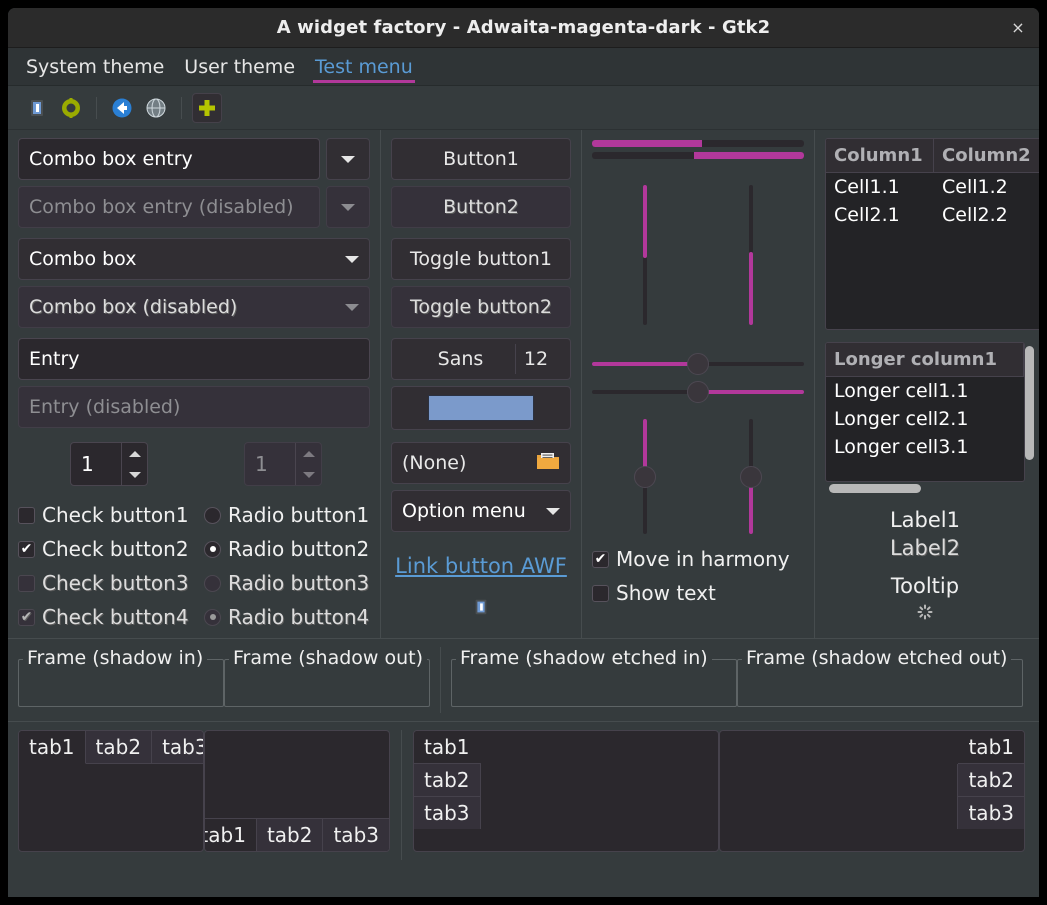 This screenshot has width=1047, height=905. I want to click on check-button-2-label: Check button2, so click(115, 549).